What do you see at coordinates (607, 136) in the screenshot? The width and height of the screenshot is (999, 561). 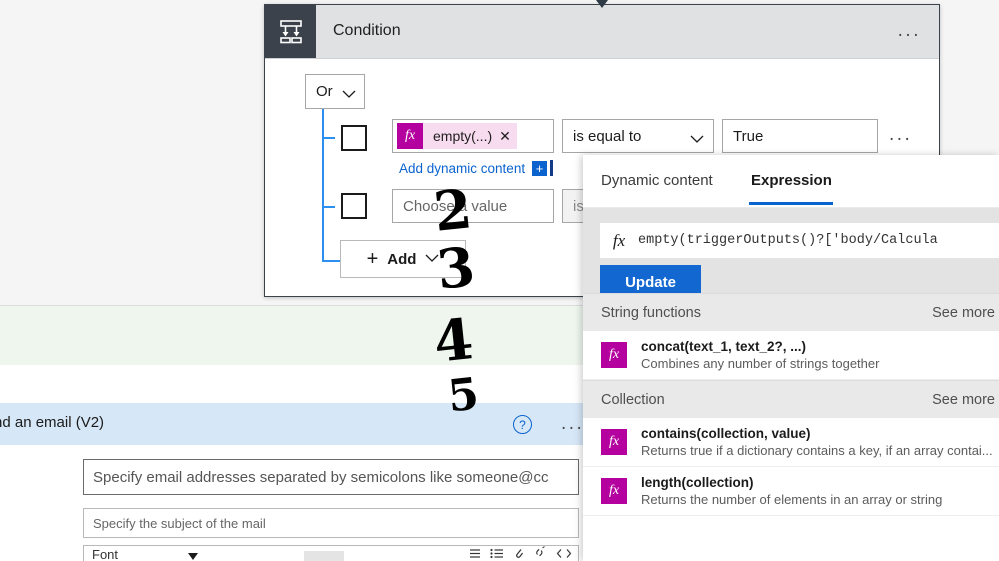 I see `condition-row-1-operator-value: is equal to` at bounding box center [607, 136].